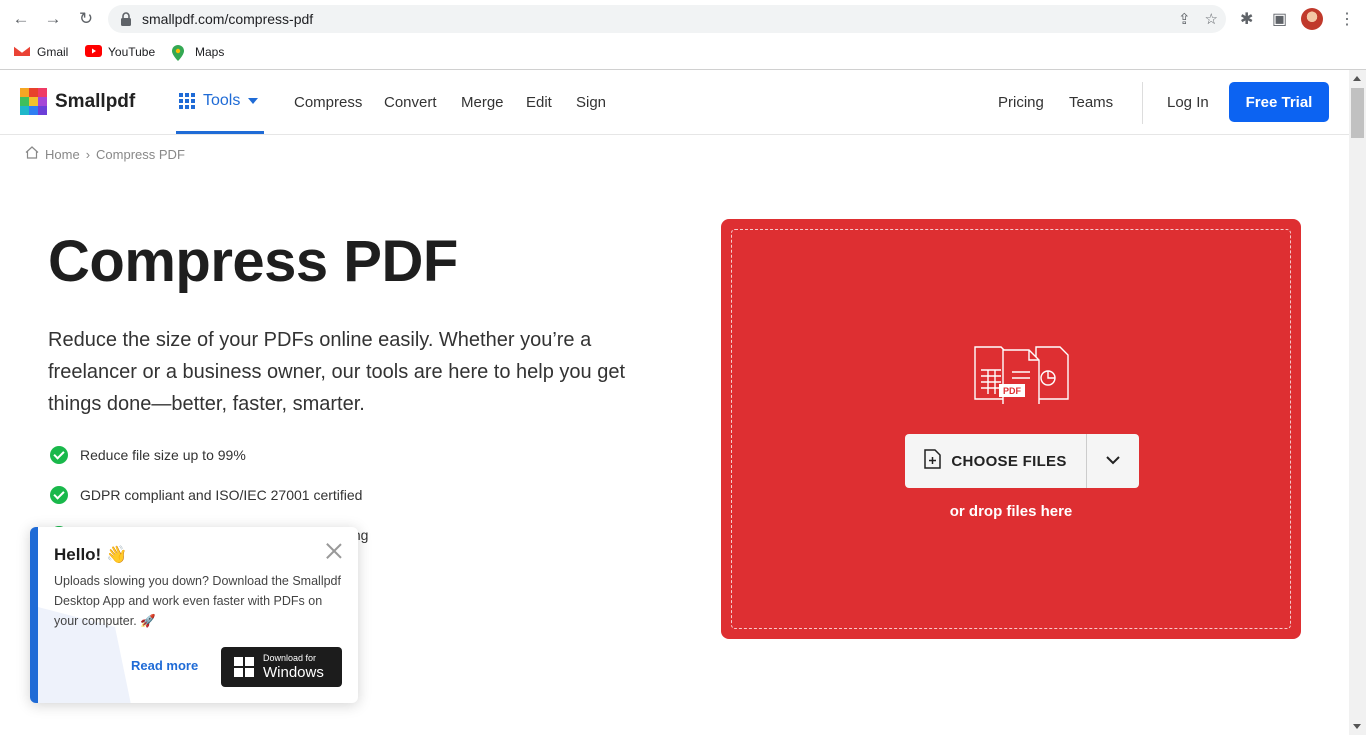 The image size is (1366, 735). What do you see at coordinates (1022, 376) in the screenshot?
I see `documents-icon: PDF` at bounding box center [1022, 376].